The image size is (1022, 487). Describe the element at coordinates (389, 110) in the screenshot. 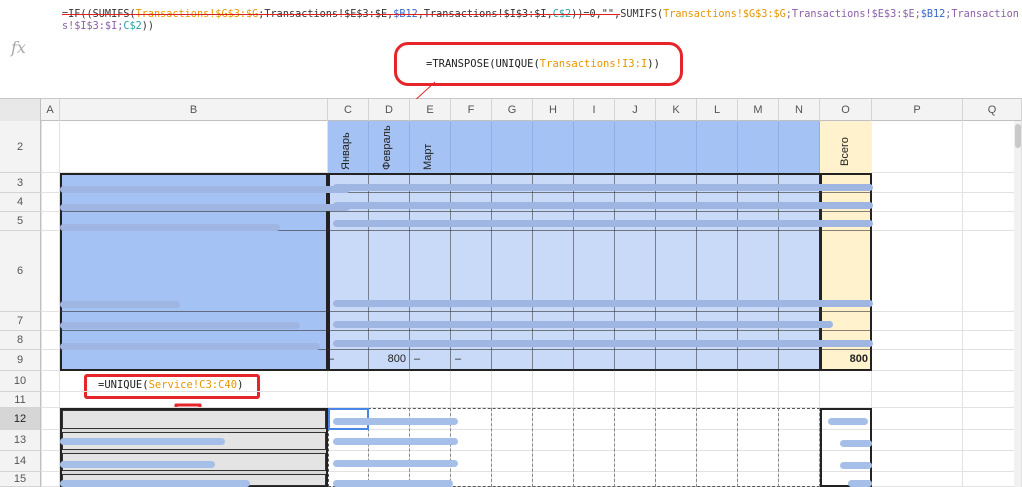

I see `column-header-d: D` at that location.